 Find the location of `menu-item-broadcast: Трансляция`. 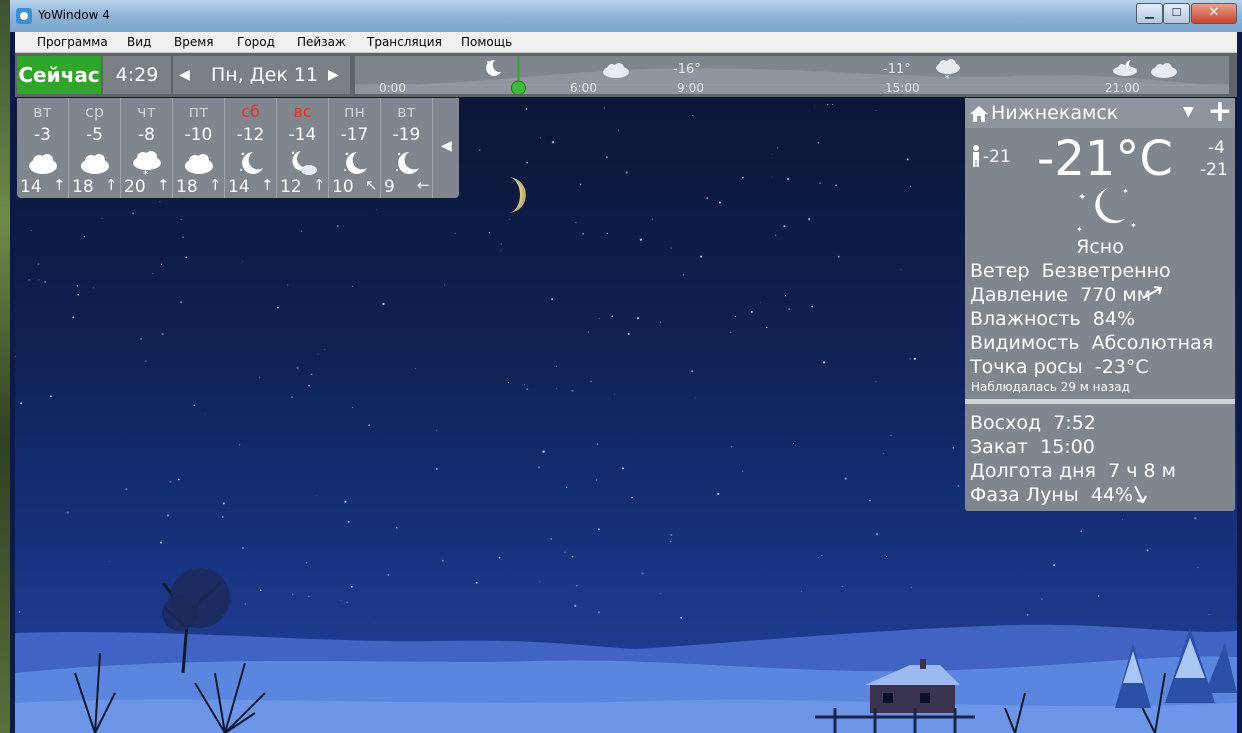

menu-item-broadcast: Трансляция is located at coordinates (404, 42).